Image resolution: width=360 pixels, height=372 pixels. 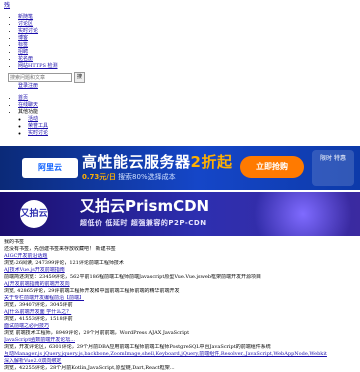 I want to click on banner-headline: 高性能云服务器2折起, so click(x=157, y=162).